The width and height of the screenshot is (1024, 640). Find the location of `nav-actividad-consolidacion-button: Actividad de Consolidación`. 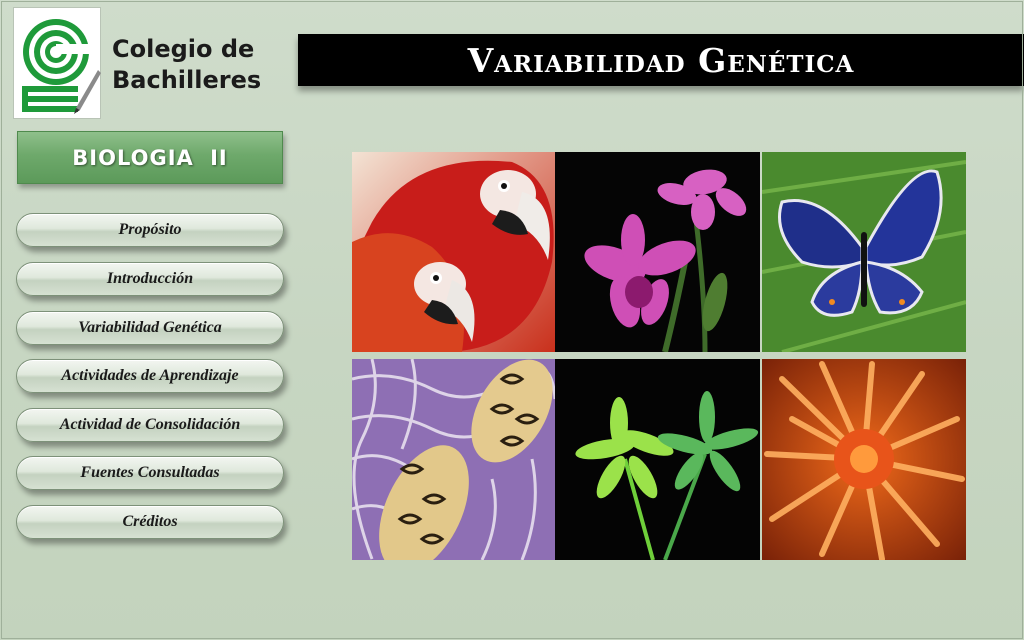

nav-actividad-consolidacion-button: Actividad de Consolidación is located at coordinates (150, 425).